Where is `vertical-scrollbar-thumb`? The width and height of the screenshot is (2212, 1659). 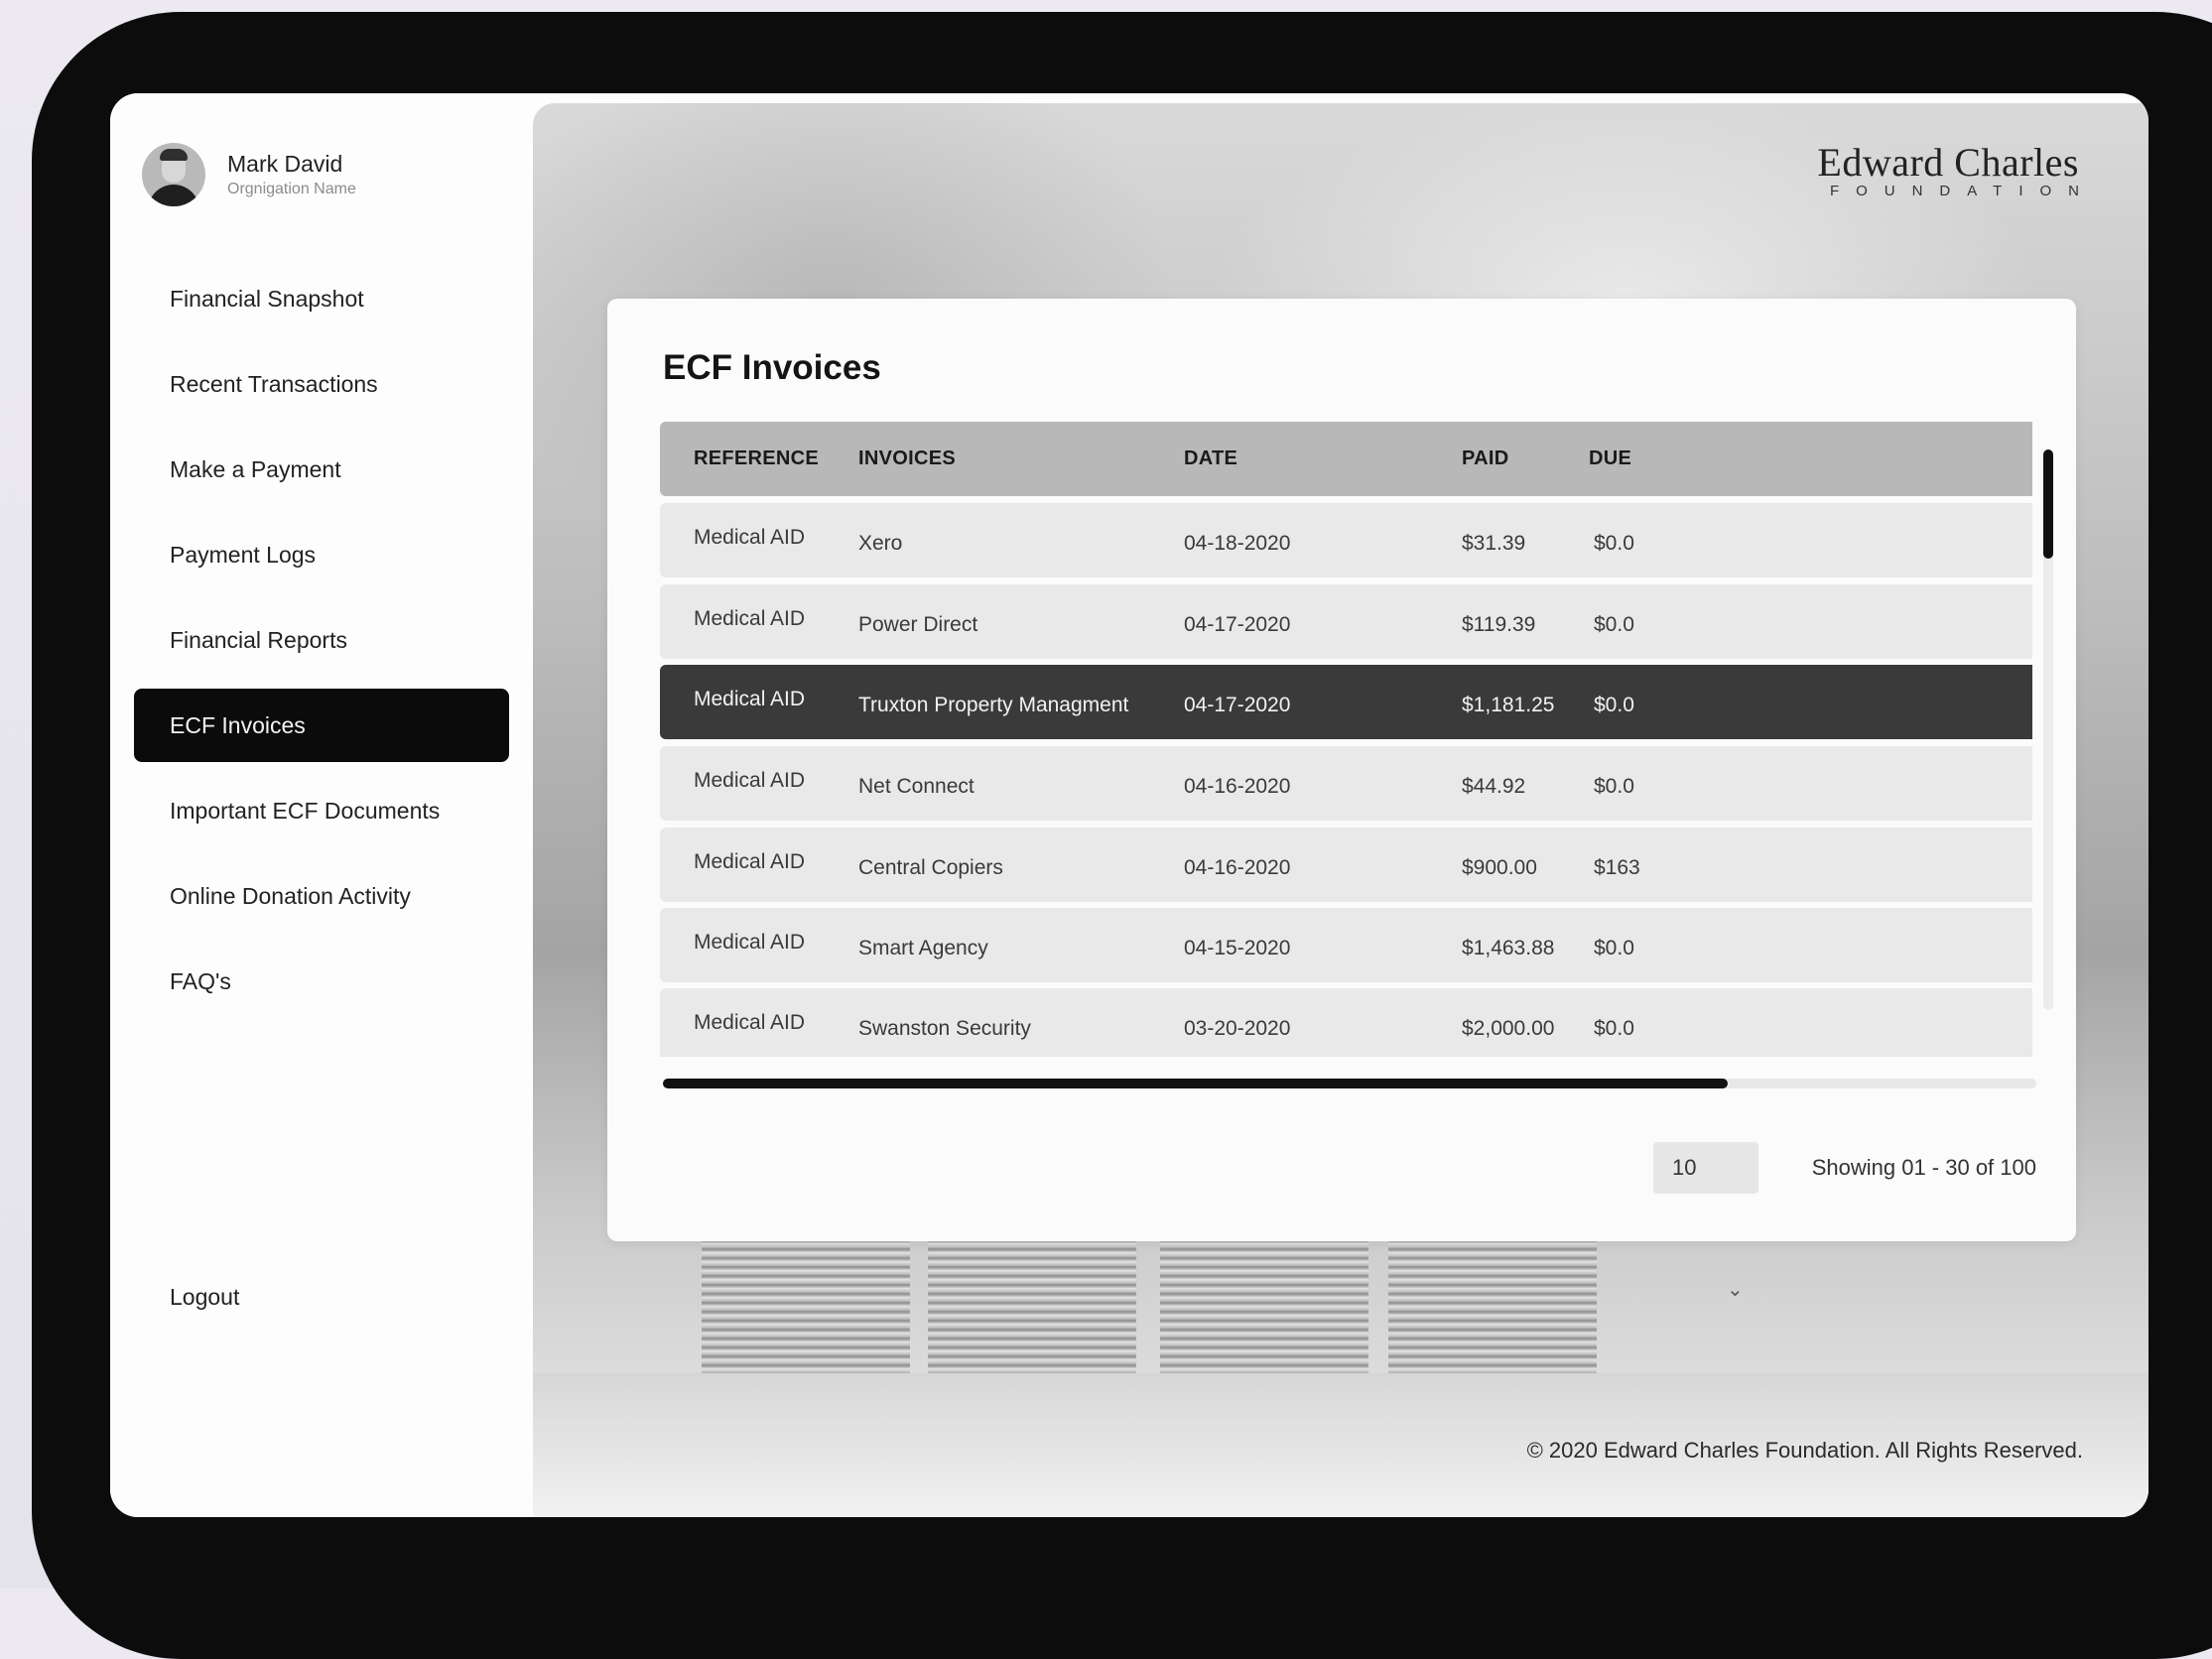 vertical-scrollbar-thumb is located at coordinates (2048, 504).